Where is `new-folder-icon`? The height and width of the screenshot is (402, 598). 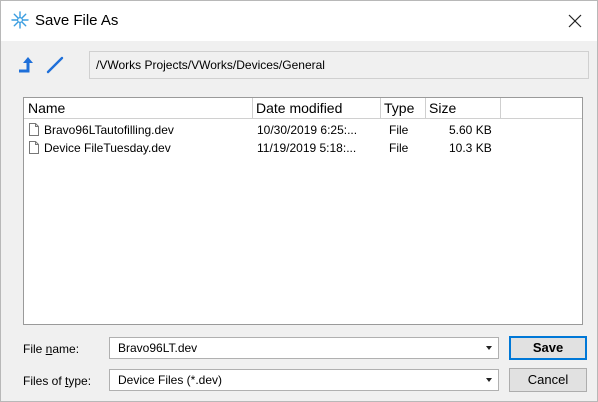
new-folder-icon is located at coordinates (55, 65).